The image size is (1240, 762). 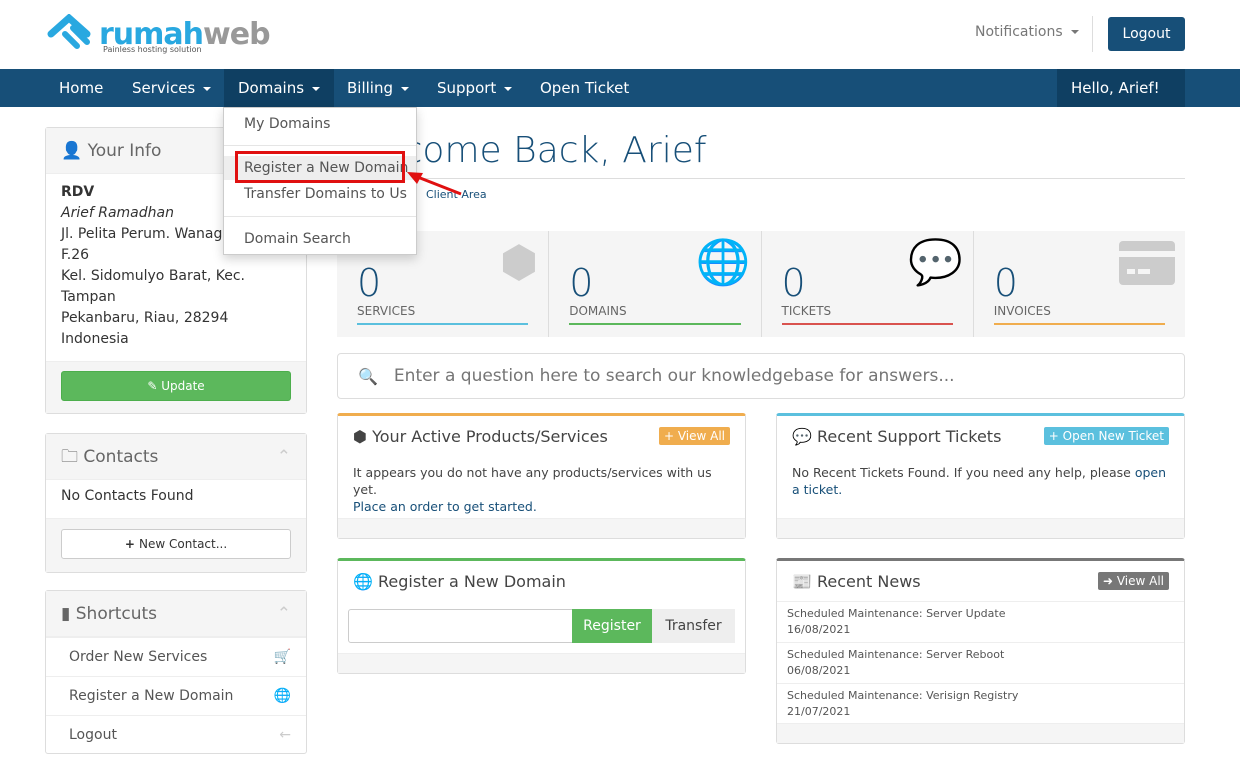 I want to click on shortcut-register-domain: Register a New Domain 🌐, so click(x=176, y=695).